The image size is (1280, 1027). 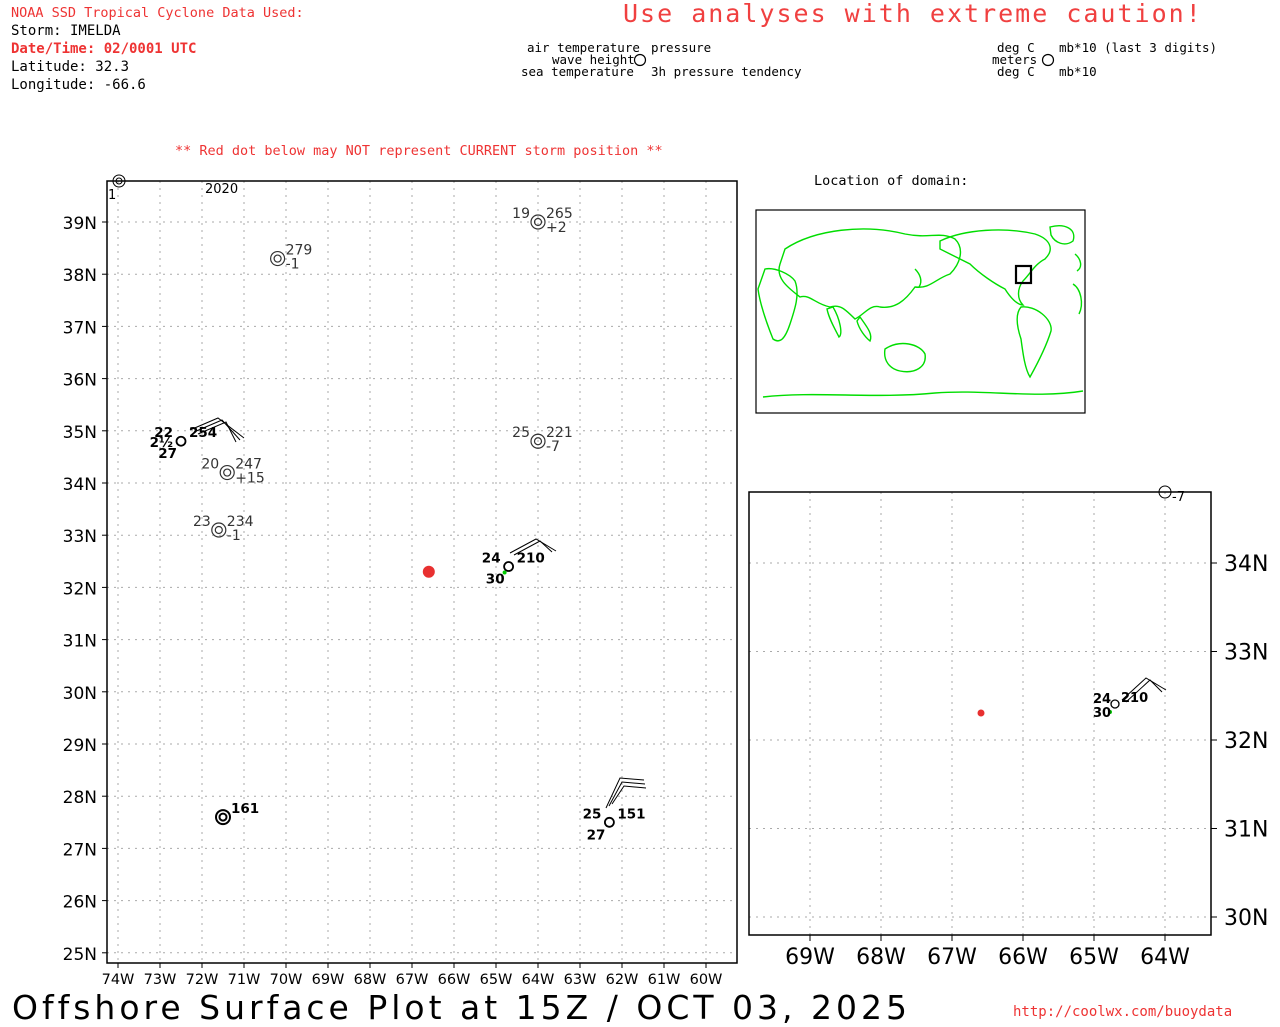 What do you see at coordinates (1246, 918) in the screenshot?
I see `inset-lat-label: 30N` at bounding box center [1246, 918].